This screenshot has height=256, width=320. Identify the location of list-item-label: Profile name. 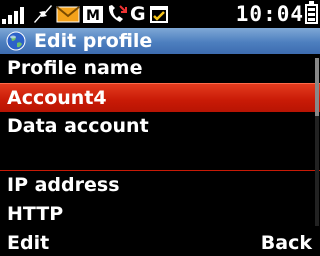
(75, 68).